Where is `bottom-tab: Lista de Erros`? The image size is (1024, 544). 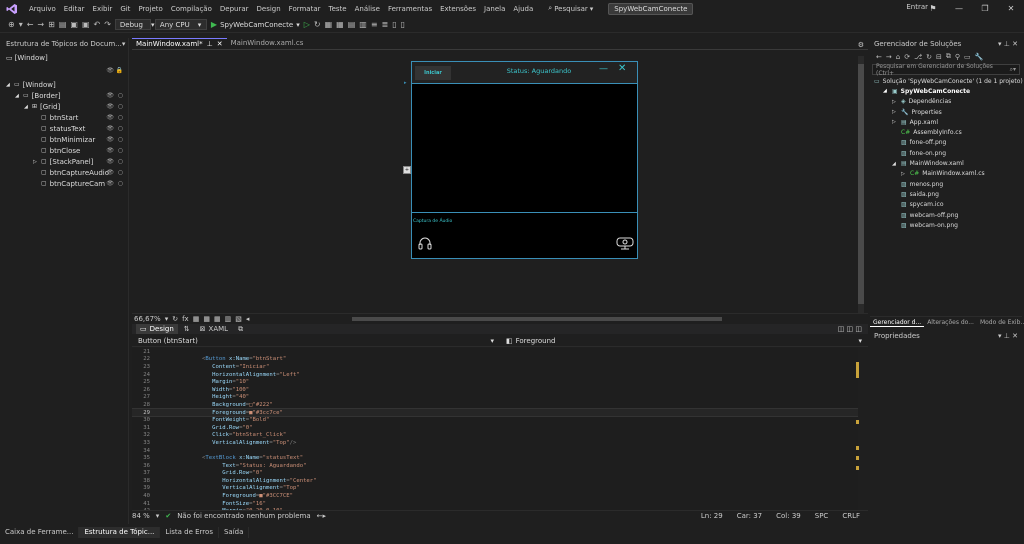 bottom-tab: Lista de Erros is located at coordinates (189, 532).